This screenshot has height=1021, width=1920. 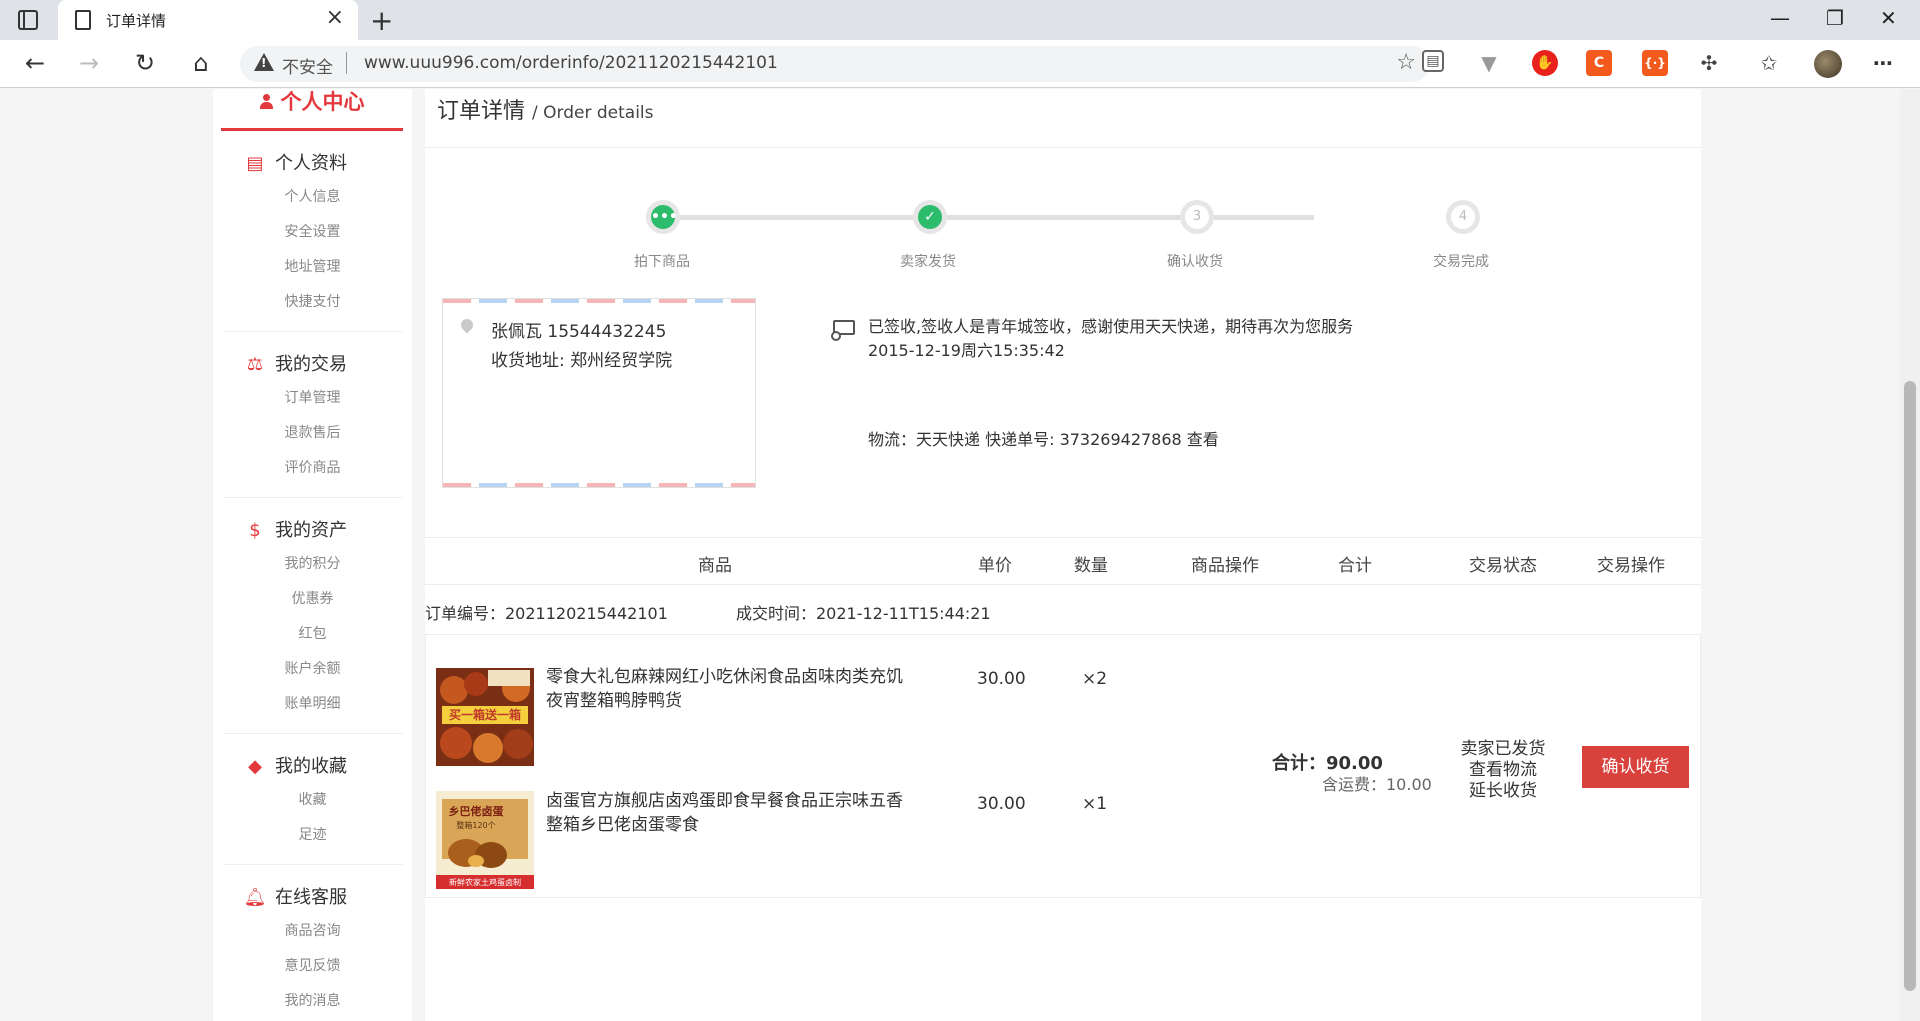 What do you see at coordinates (1063, 561) in the screenshot?
I see `order-table-header: 商品 单价 数量 商品操作 合计 交易状态 交易操作` at bounding box center [1063, 561].